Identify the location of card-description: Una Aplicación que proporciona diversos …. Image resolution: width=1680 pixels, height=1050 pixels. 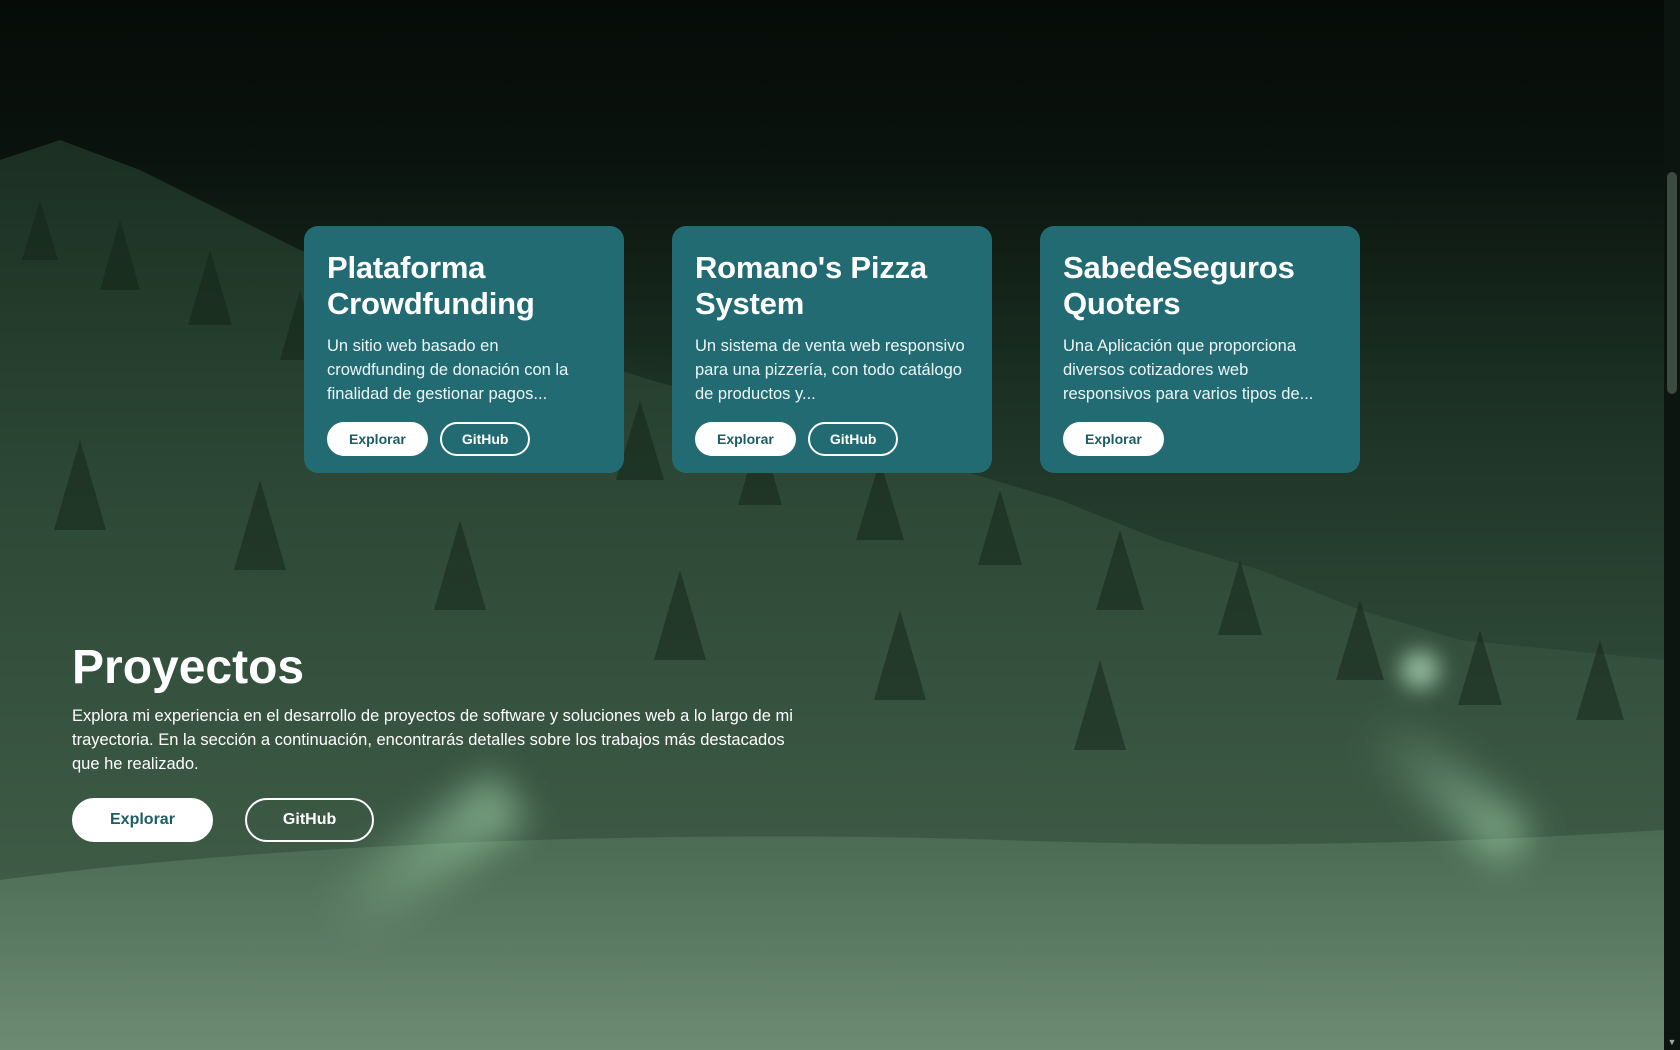
(1188, 370).